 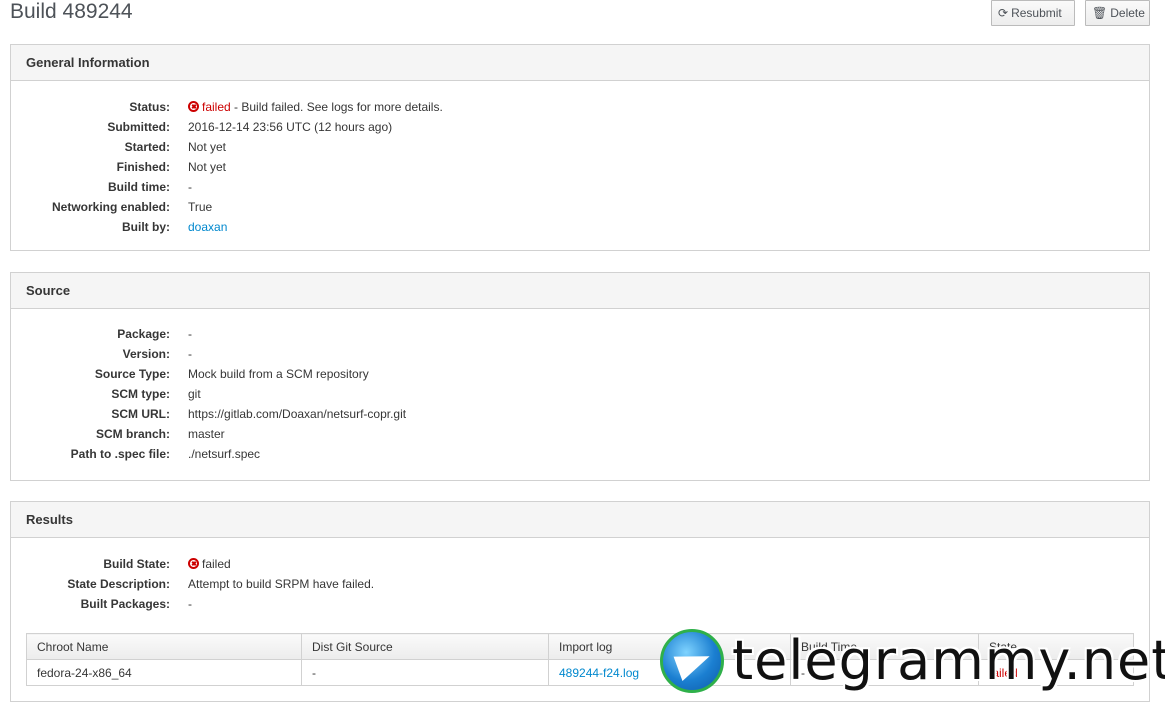 What do you see at coordinates (580, 227) in the screenshot?
I see `built-by-row: Built by: doaxan` at bounding box center [580, 227].